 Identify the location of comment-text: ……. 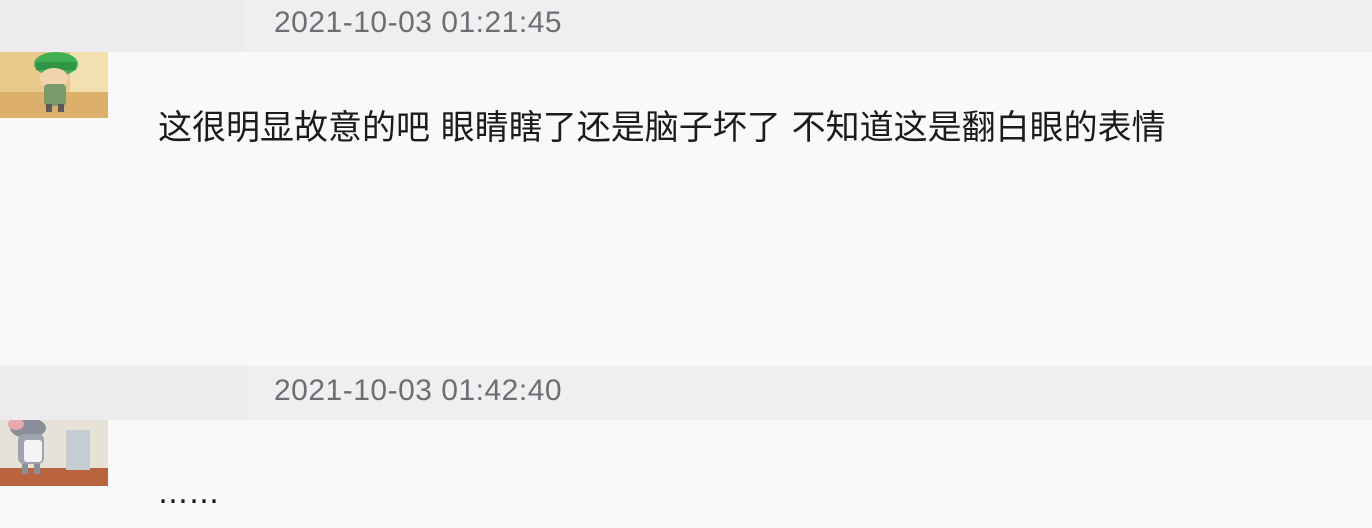
(189, 493).